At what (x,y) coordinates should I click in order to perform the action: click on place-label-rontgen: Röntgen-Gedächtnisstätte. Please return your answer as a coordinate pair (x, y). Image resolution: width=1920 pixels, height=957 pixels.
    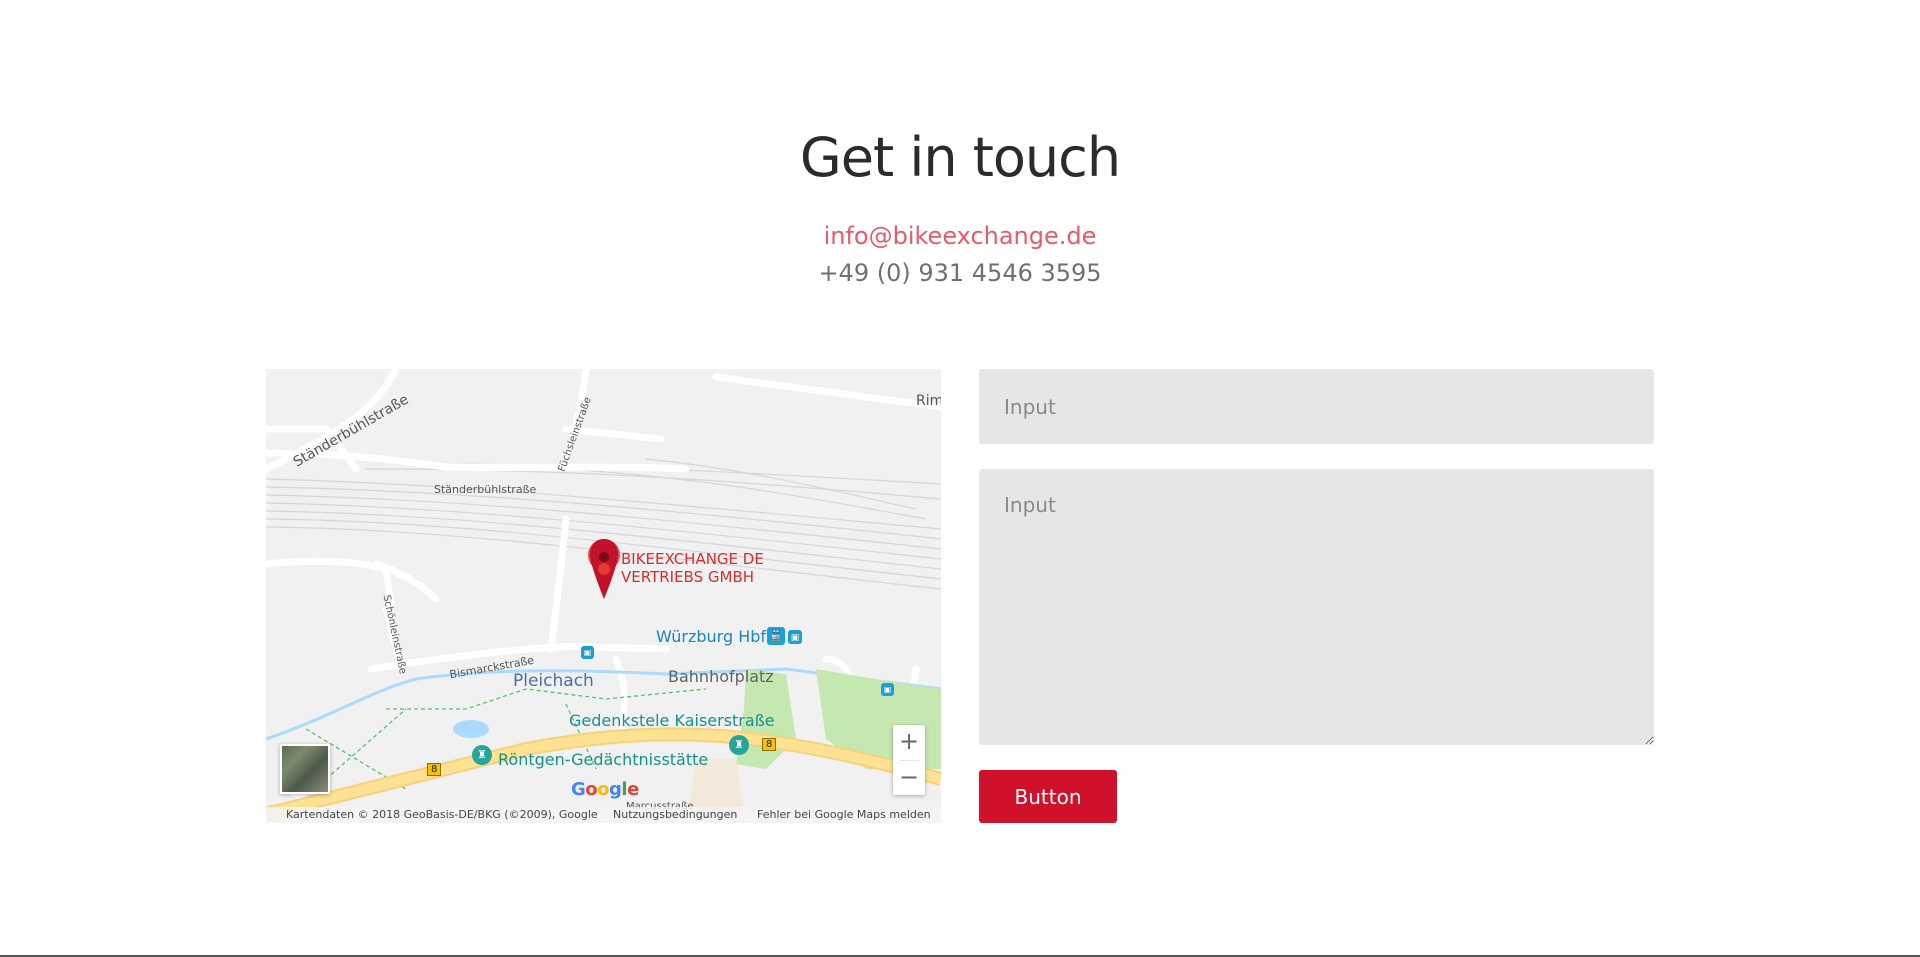
    Looking at the image, I should click on (603, 759).